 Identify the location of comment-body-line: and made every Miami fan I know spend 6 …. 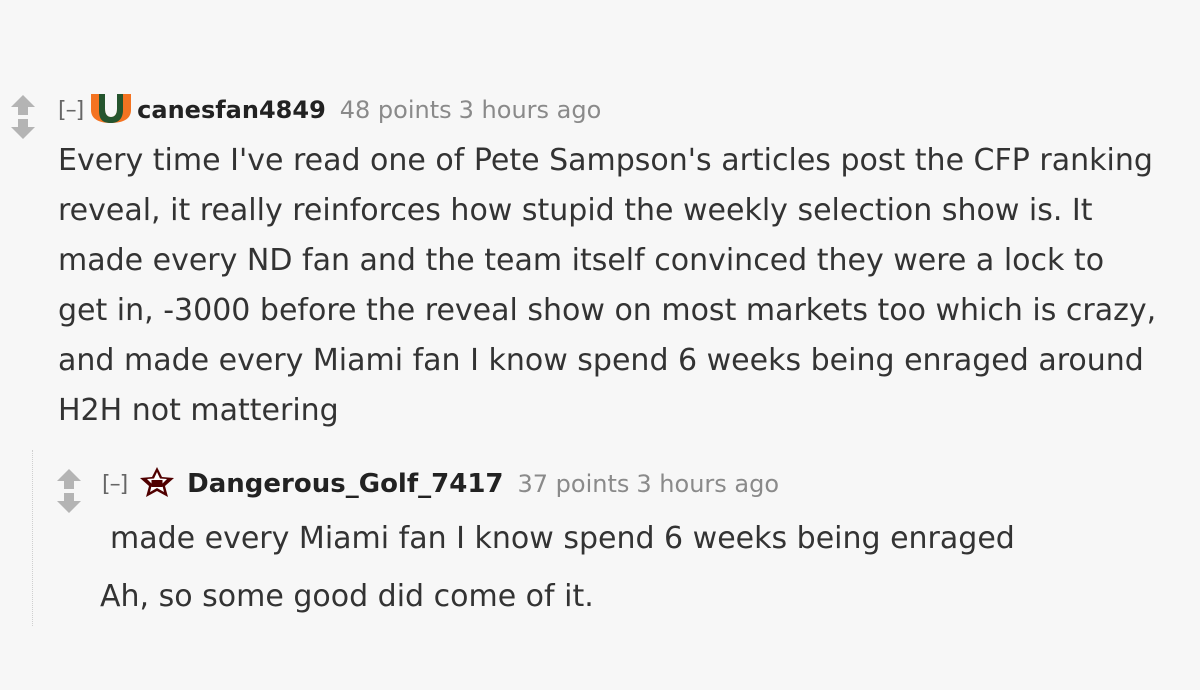
(601, 360).